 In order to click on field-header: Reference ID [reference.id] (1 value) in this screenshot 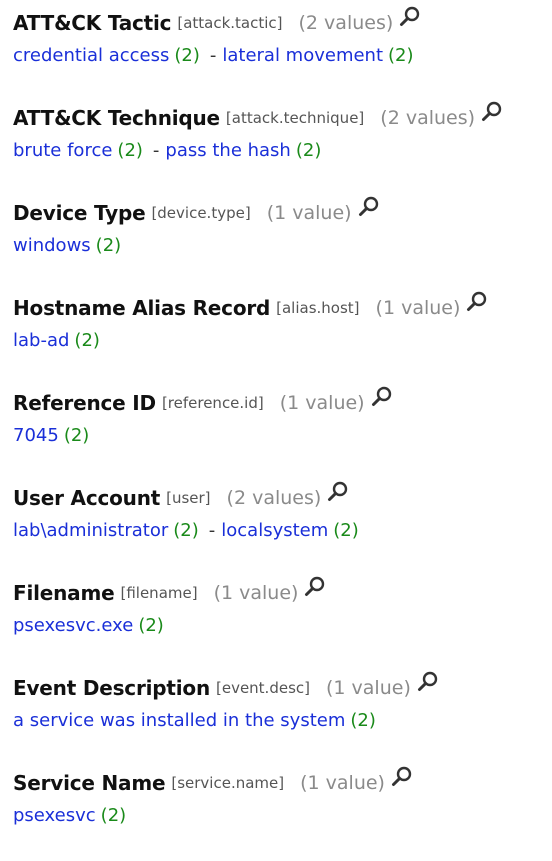, I will do `click(282, 403)`.